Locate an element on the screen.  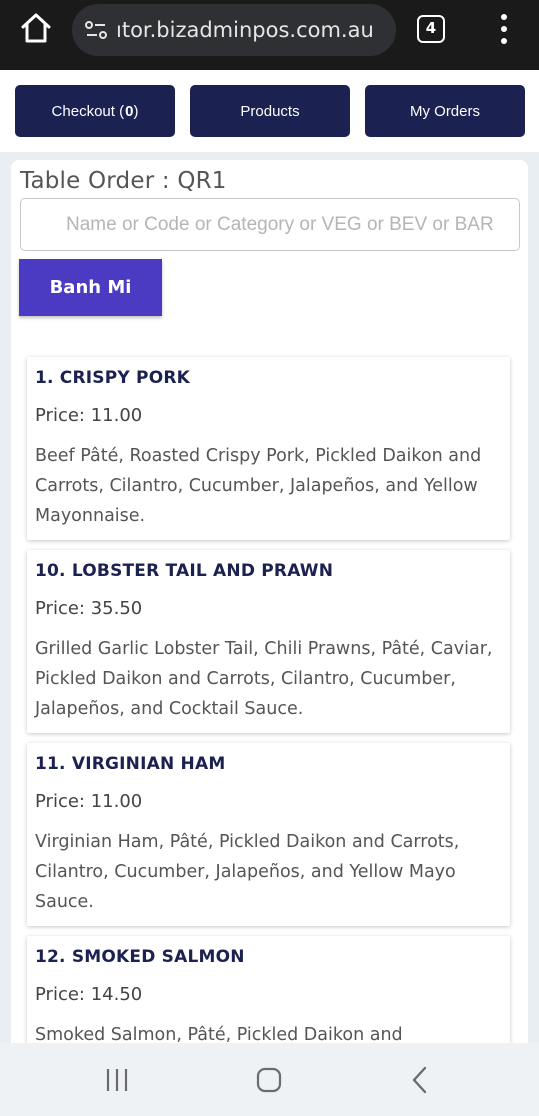
product-name: 10. LOBSTER TAIL AND PRAWN is located at coordinates (184, 571).